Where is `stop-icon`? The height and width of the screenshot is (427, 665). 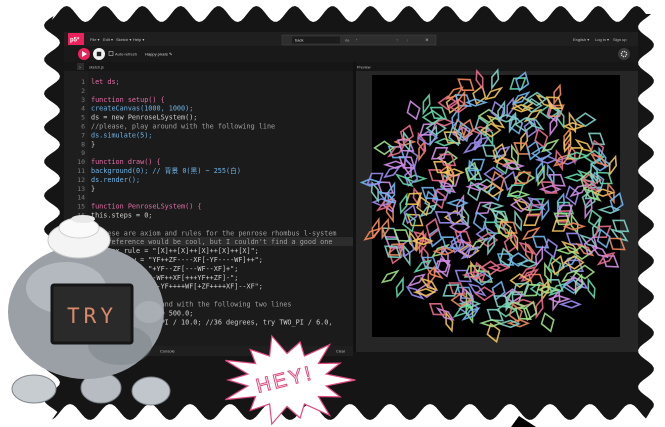 stop-icon is located at coordinates (99, 54).